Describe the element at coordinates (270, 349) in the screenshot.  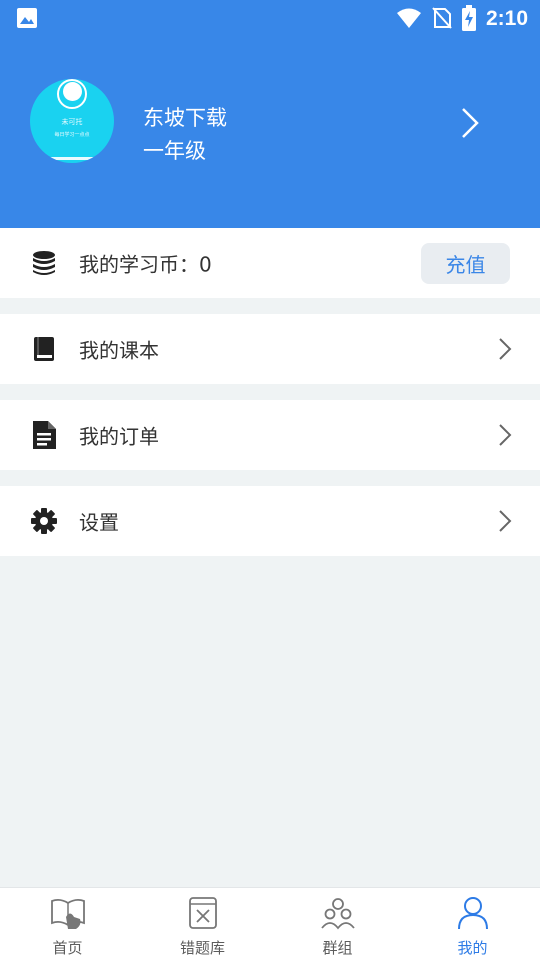
I see `menu-item-textbooks: 我的课本` at that location.